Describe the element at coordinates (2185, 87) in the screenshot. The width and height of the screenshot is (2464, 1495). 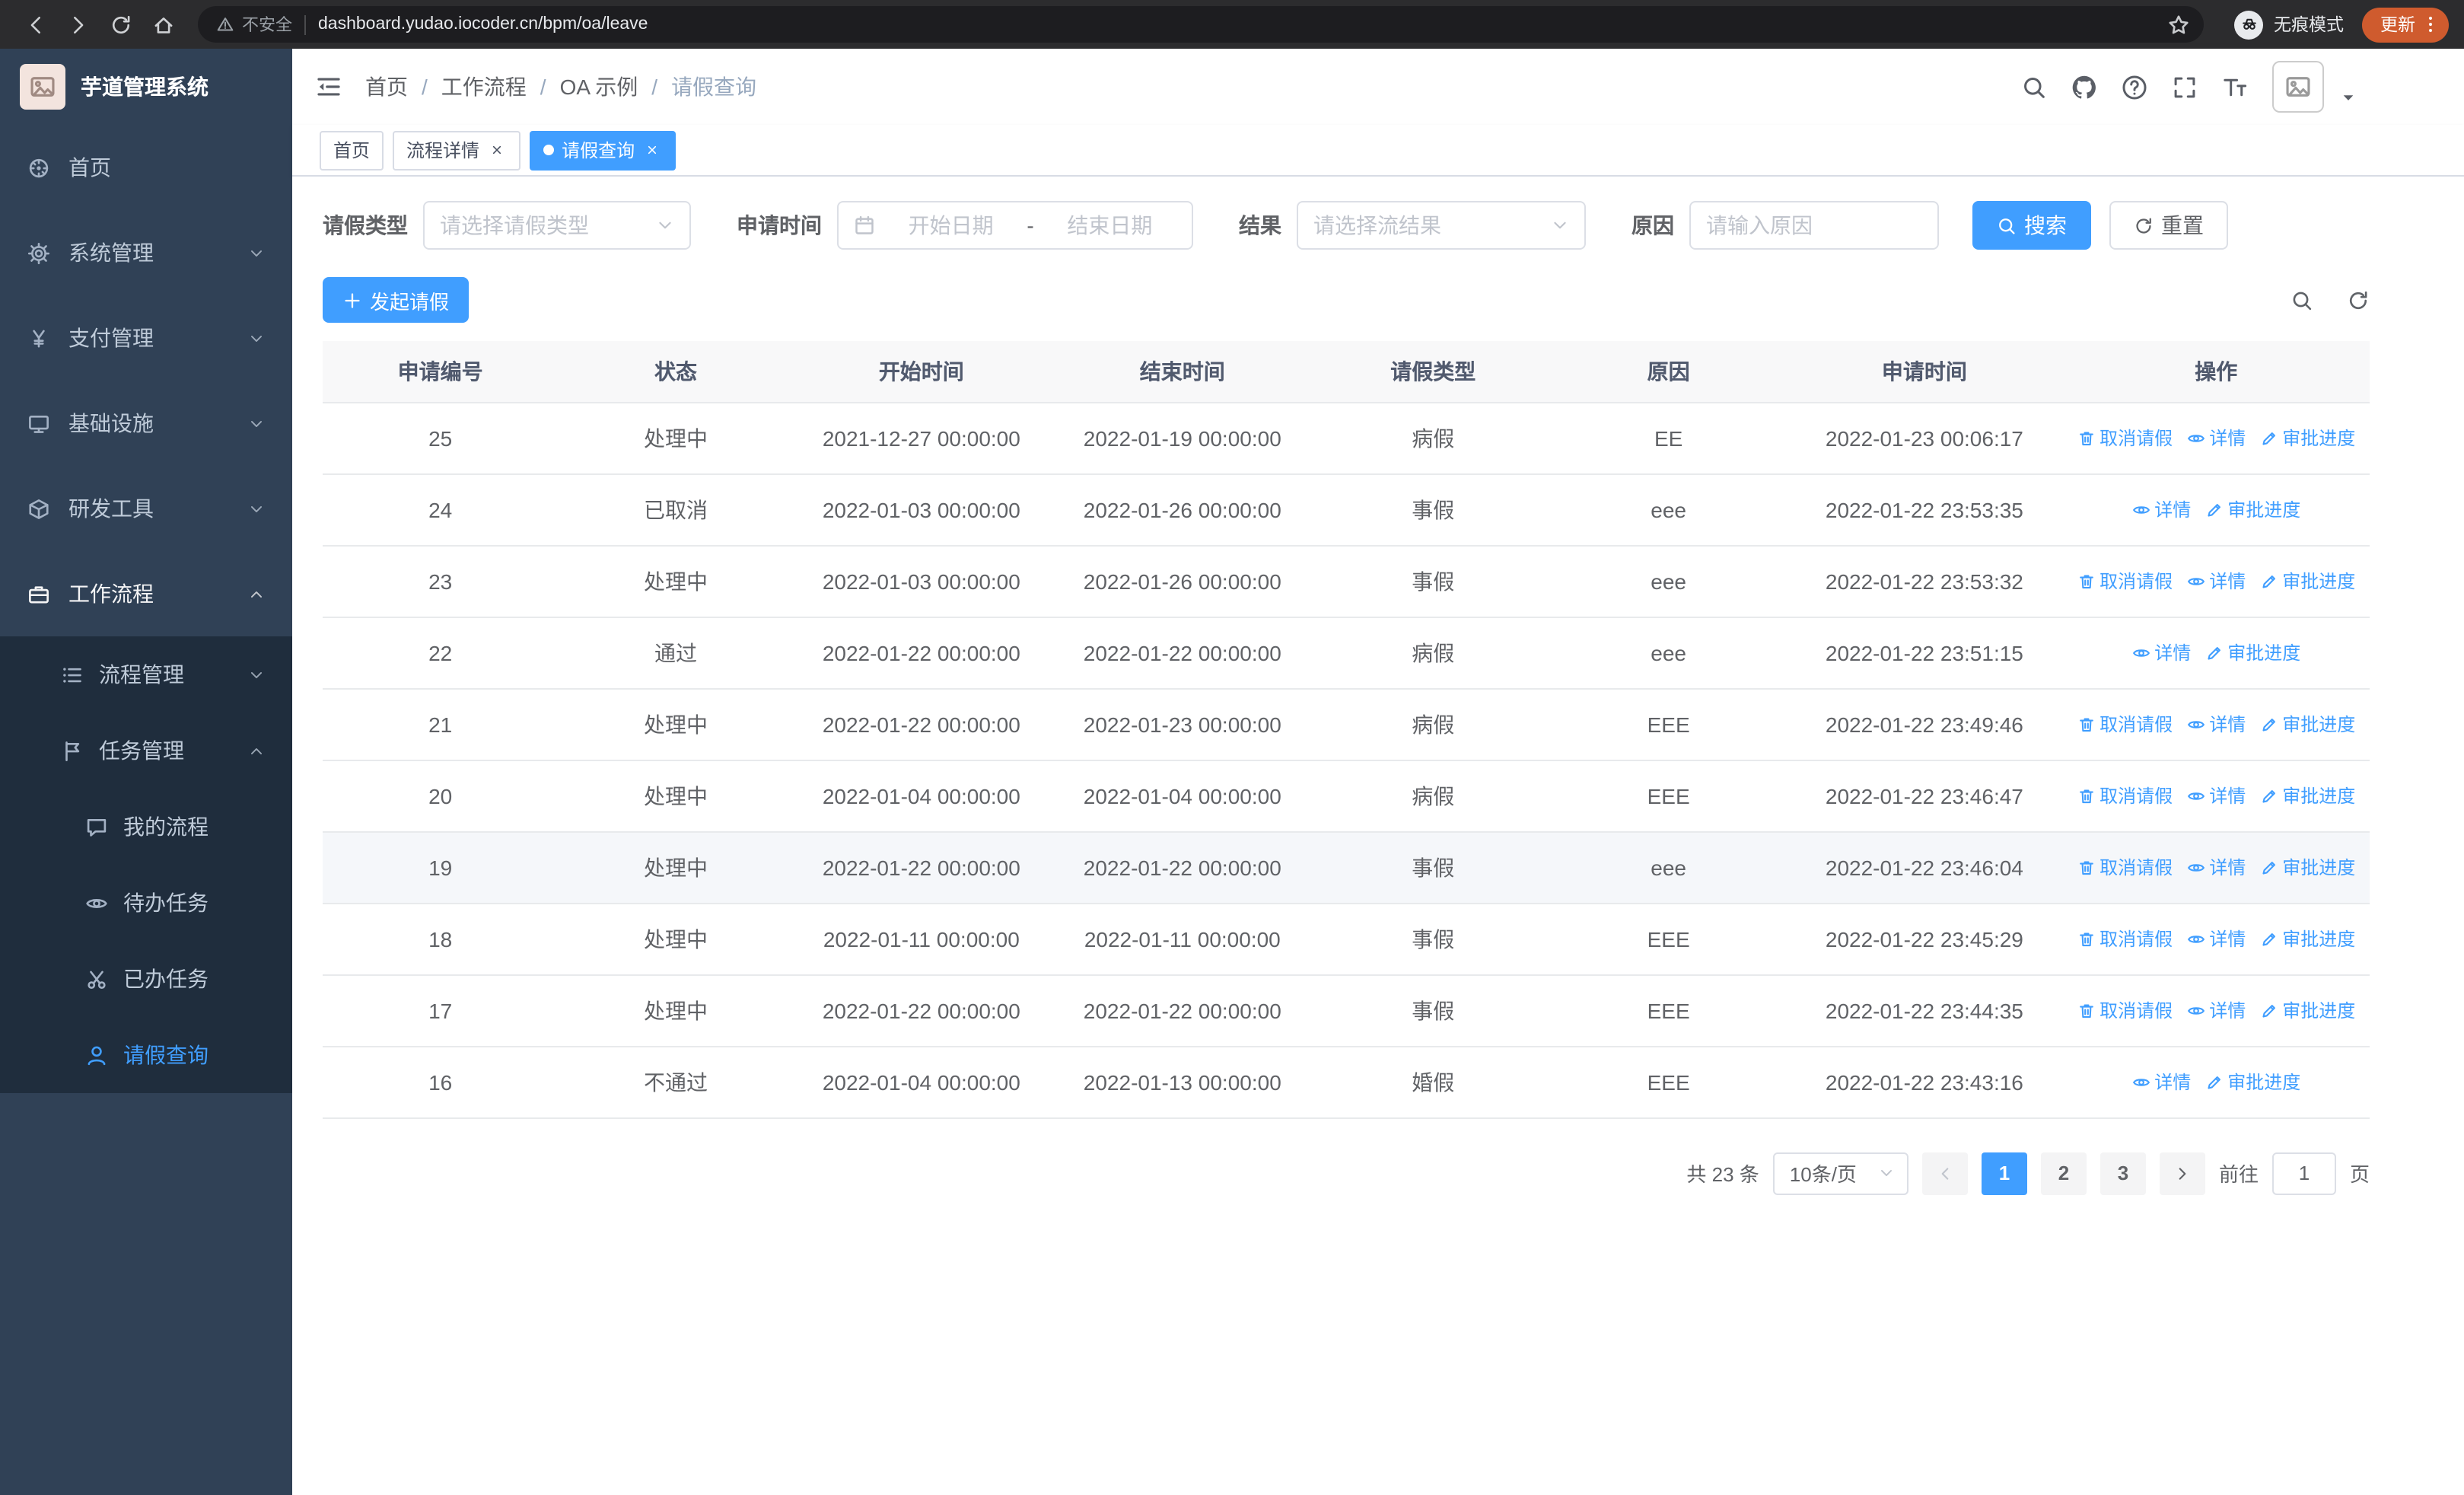
I see `fullscreen-icon` at that location.